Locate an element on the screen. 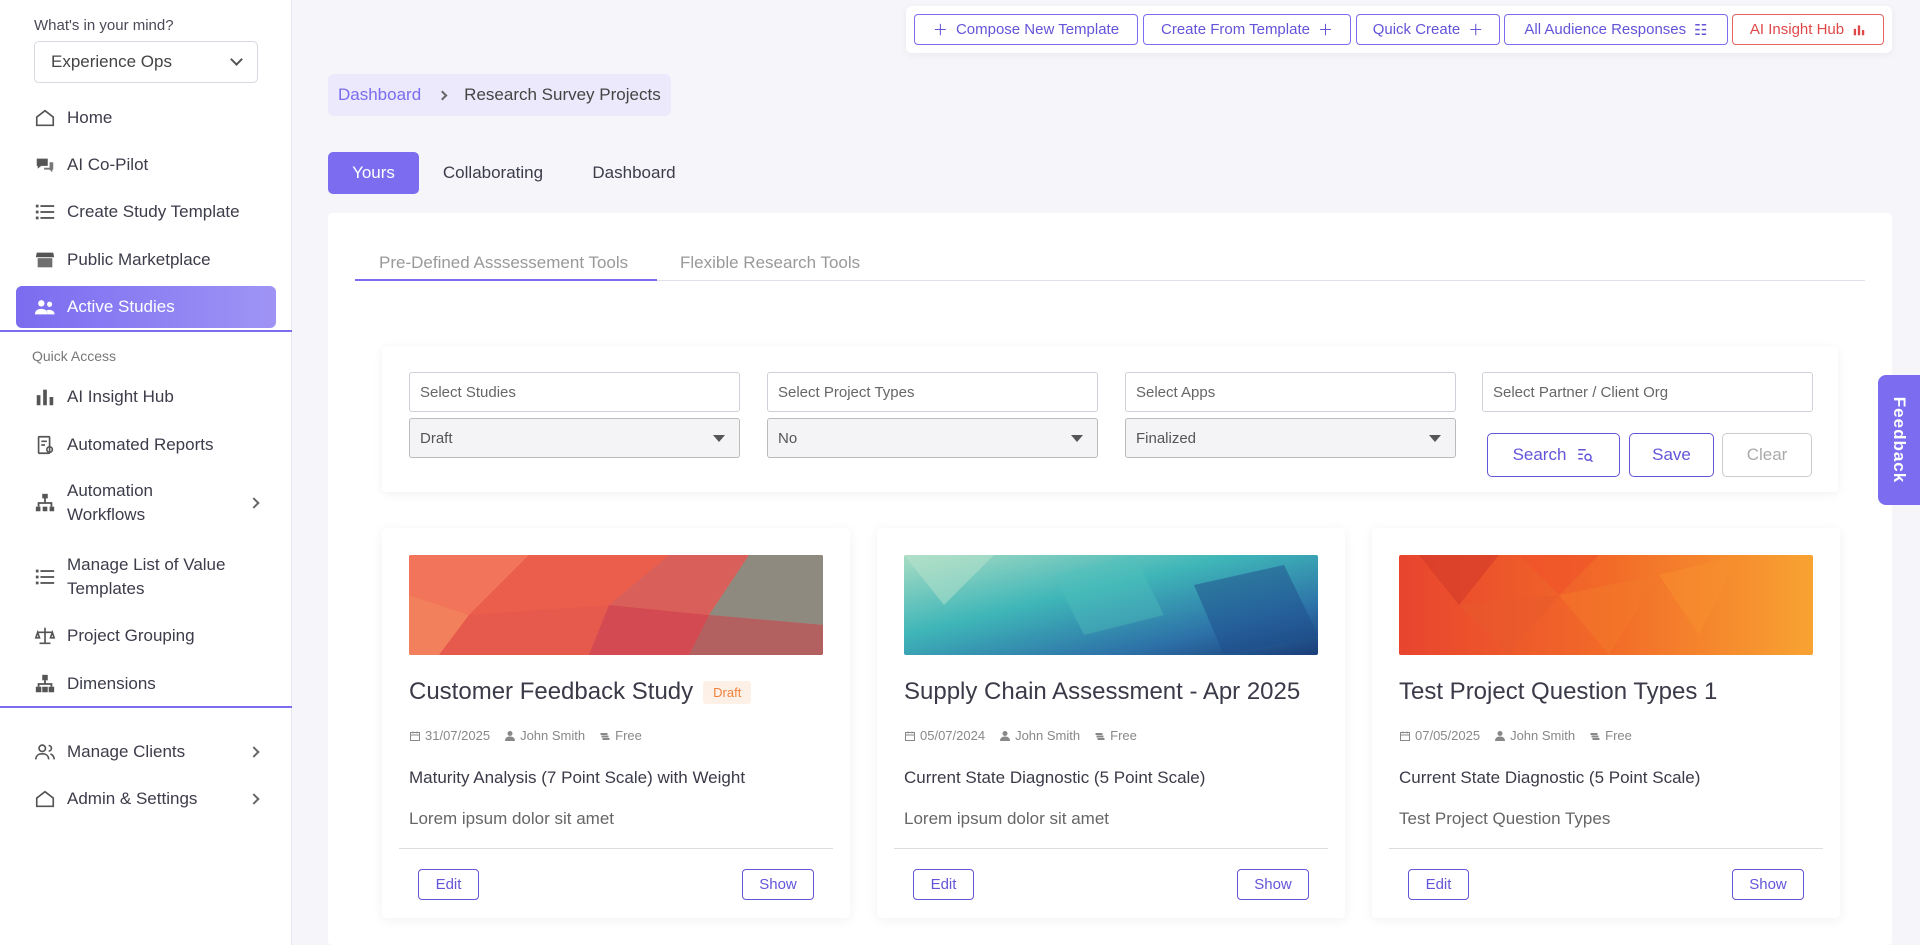 The image size is (1920, 945). search-button: Search is located at coordinates (1553, 455).